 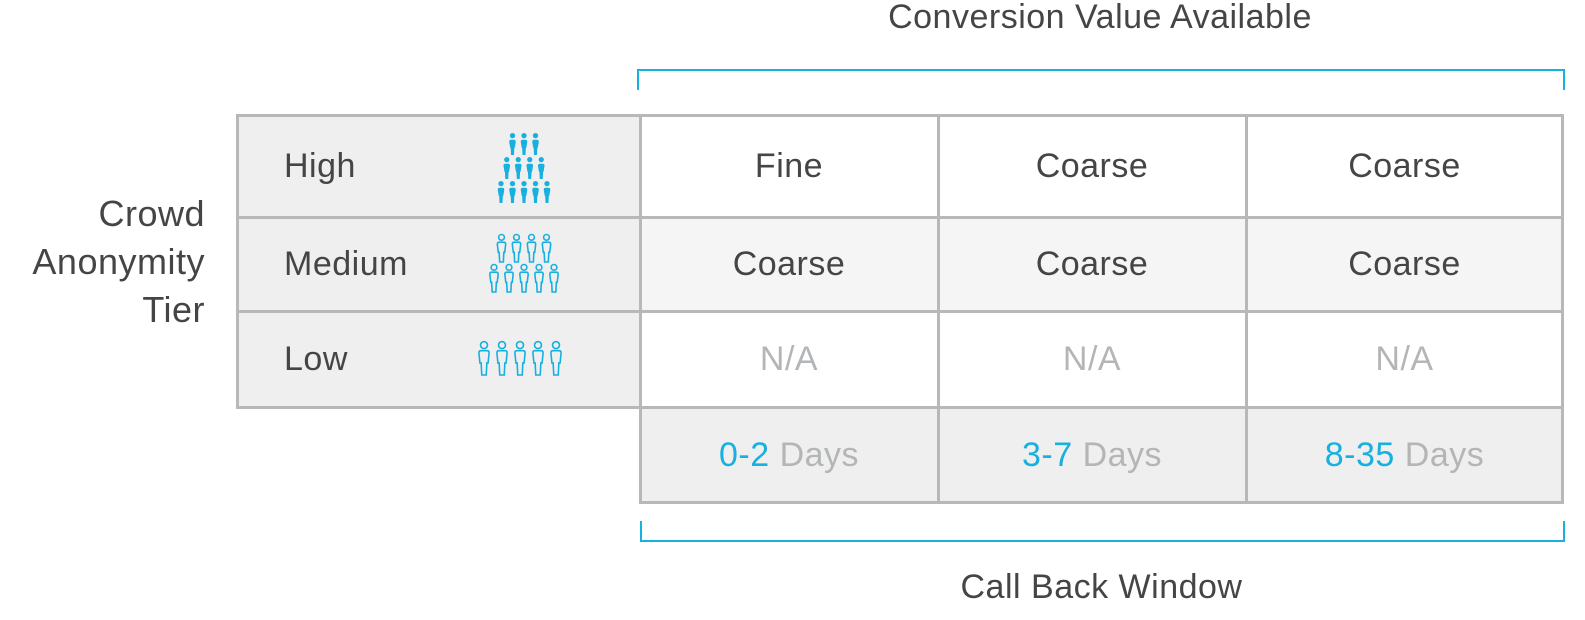 What do you see at coordinates (320, 165) in the screenshot?
I see `tier-label: High` at bounding box center [320, 165].